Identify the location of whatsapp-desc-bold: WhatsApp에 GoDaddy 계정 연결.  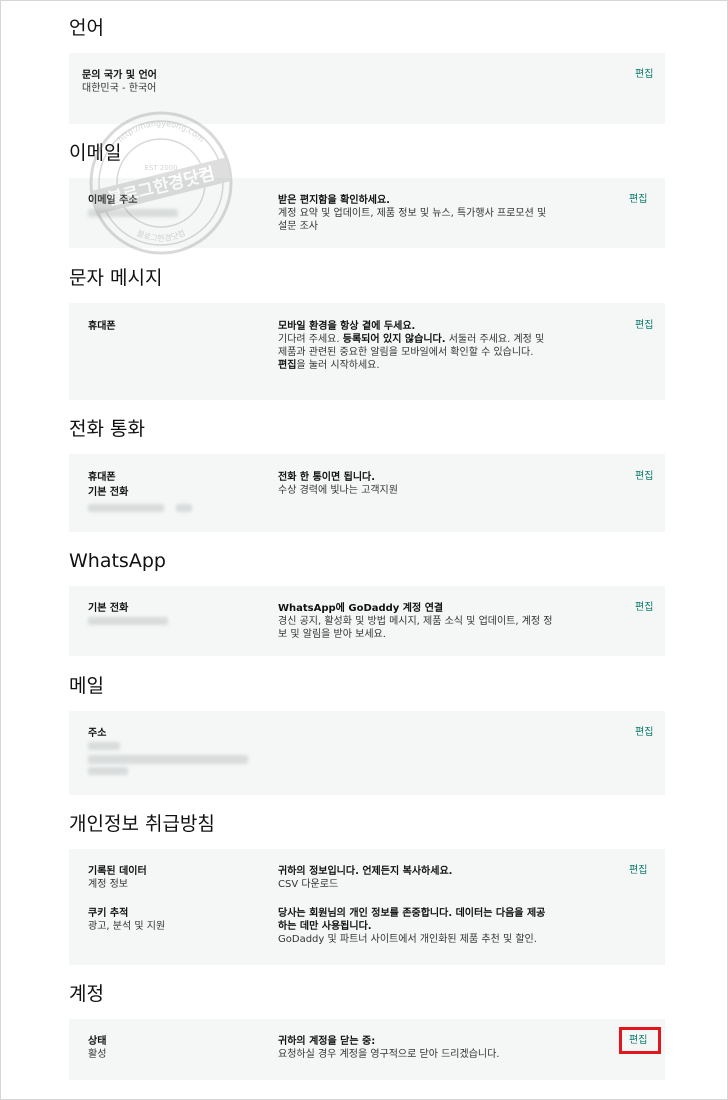
(361, 608).